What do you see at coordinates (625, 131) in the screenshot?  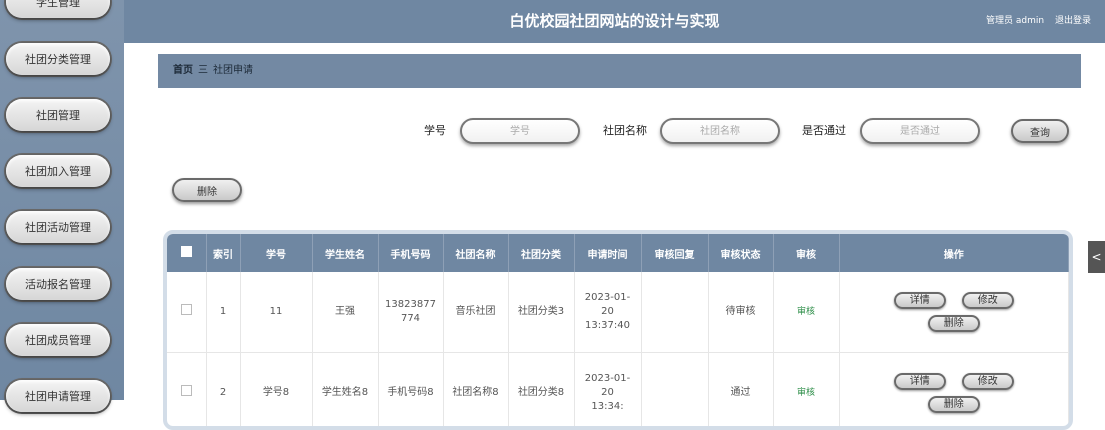 I see `club-name-label: 社团名称` at bounding box center [625, 131].